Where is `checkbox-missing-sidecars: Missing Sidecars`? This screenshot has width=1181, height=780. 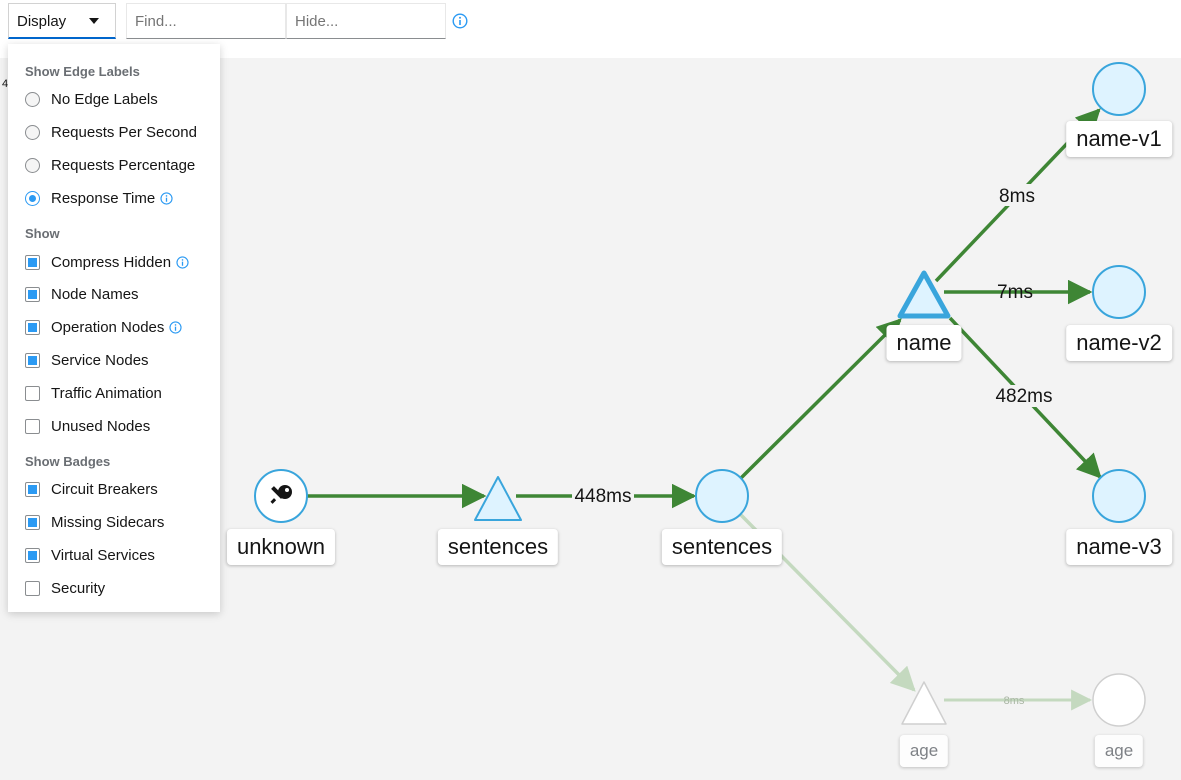 checkbox-missing-sidecars: Missing Sidecars is located at coordinates (94, 522).